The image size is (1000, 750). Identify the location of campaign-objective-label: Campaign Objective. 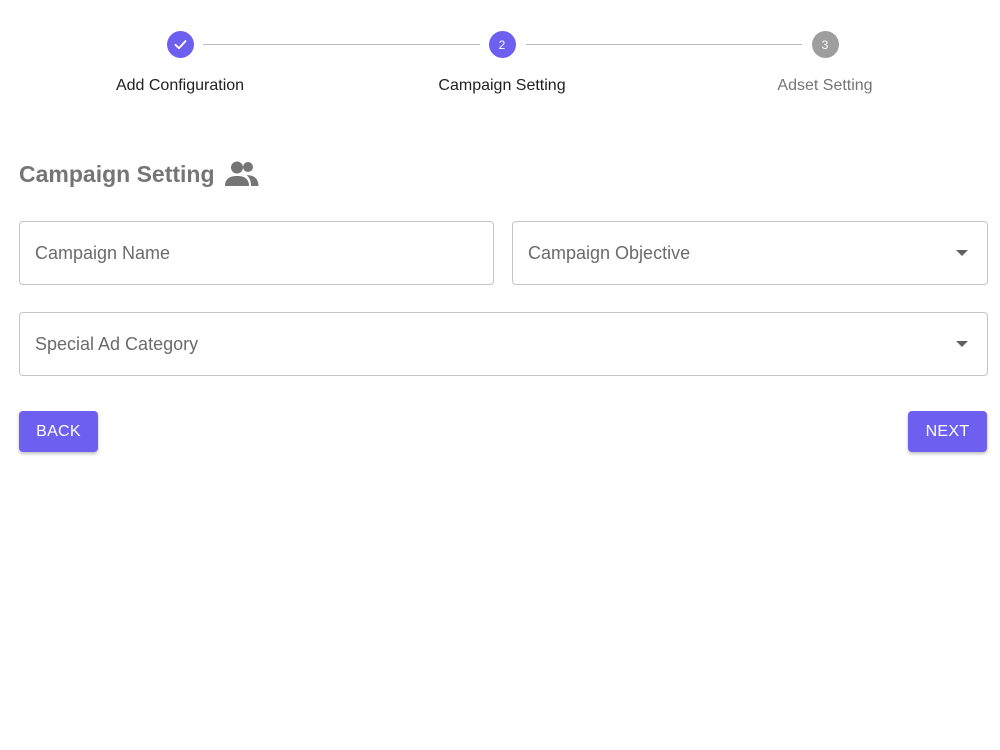
(609, 252).